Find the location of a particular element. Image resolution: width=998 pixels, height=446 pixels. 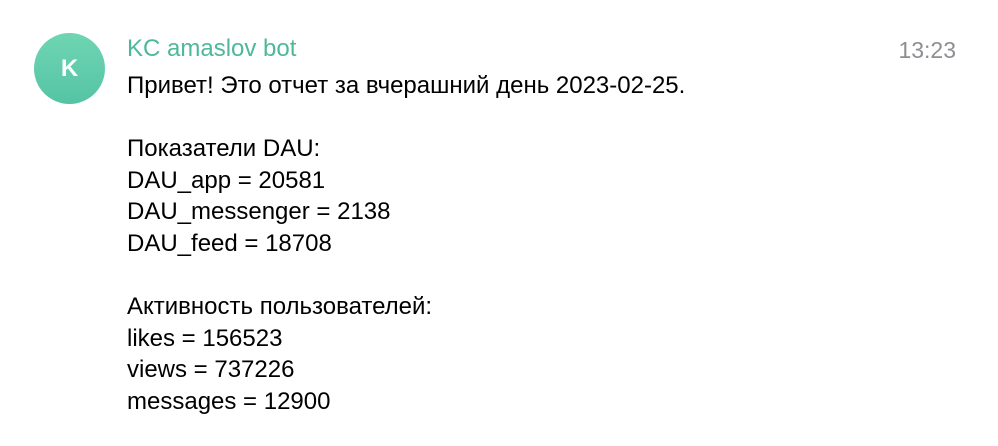

sender-name: KC amaslov bot is located at coordinates (211, 49).